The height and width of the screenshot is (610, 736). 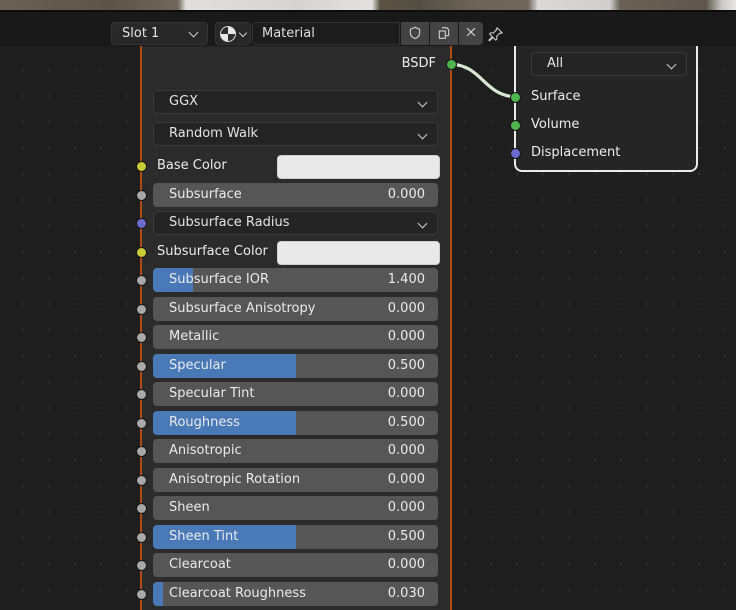 What do you see at coordinates (189, 507) in the screenshot?
I see `row-label: Sheen` at bounding box center [189, 507].